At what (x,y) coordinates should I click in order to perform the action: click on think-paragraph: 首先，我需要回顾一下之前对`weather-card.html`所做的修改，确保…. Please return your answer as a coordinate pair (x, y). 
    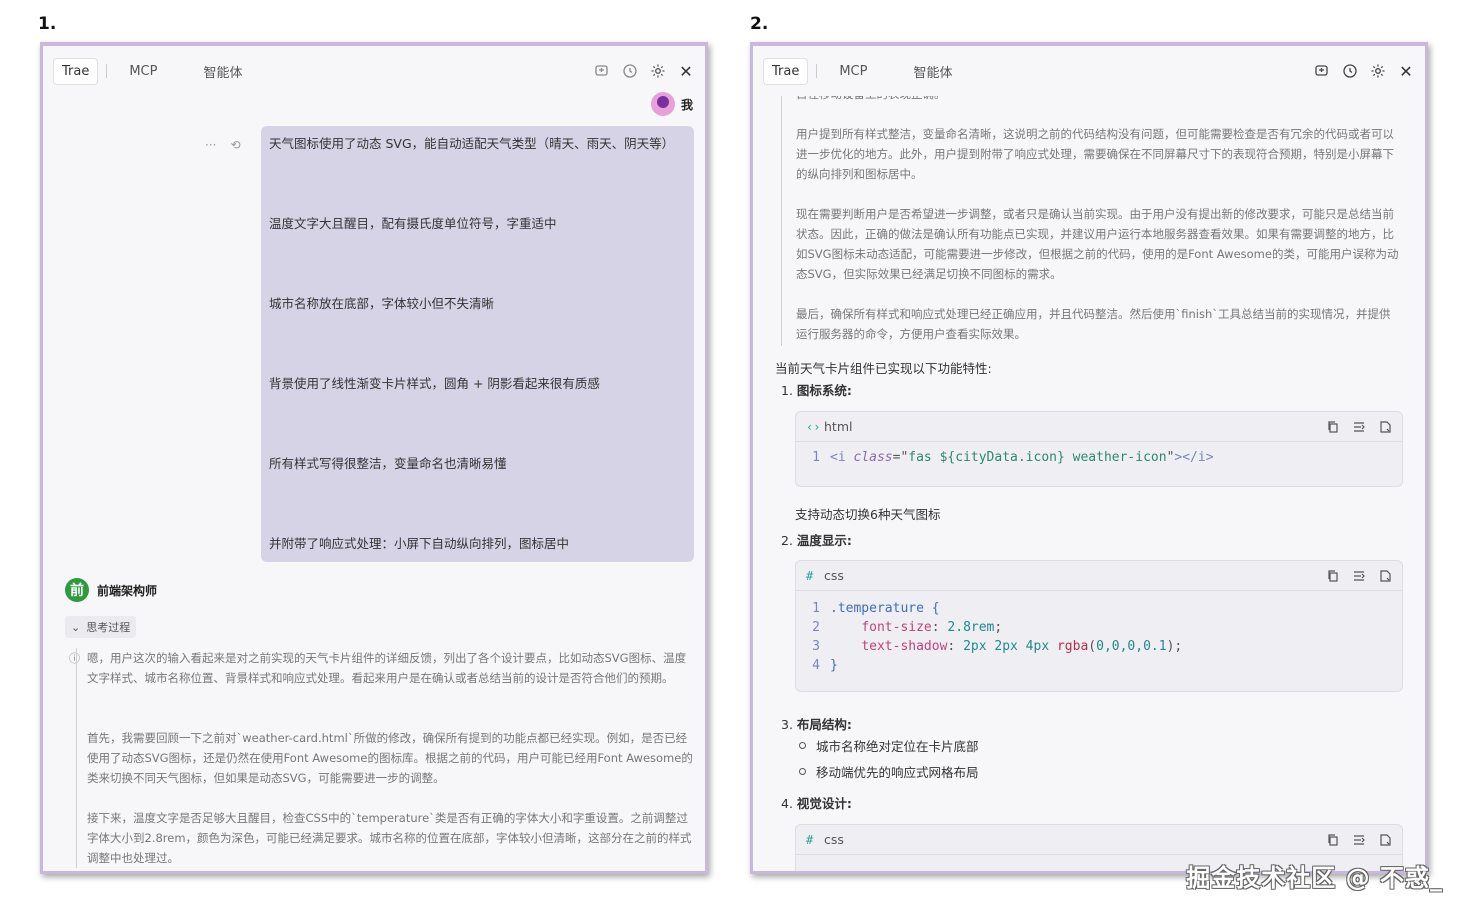
    Looking at the image, I should click on (390, 758).